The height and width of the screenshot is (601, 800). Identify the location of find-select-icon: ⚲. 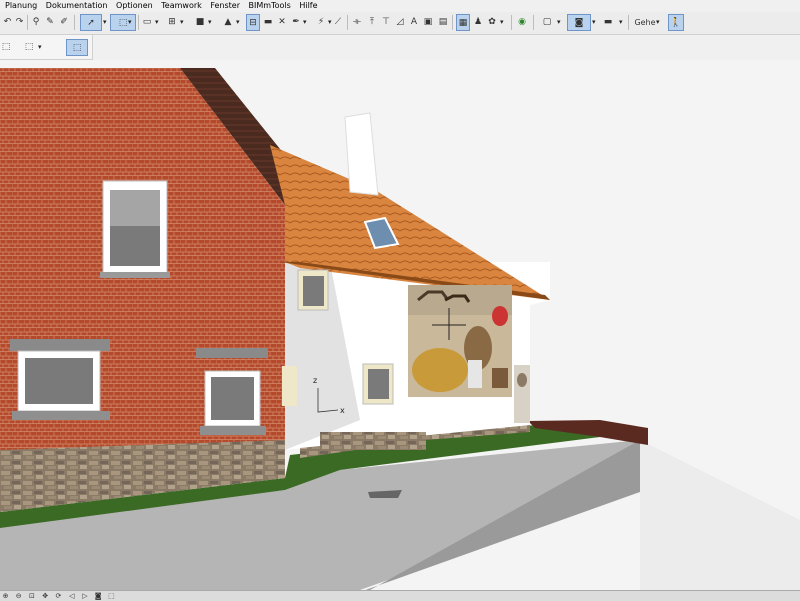
(36, 22).